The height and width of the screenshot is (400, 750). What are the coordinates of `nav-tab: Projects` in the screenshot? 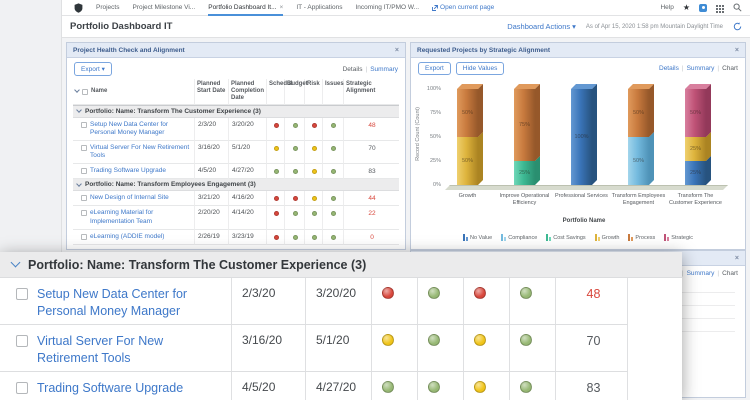 It's located at (107, 8).